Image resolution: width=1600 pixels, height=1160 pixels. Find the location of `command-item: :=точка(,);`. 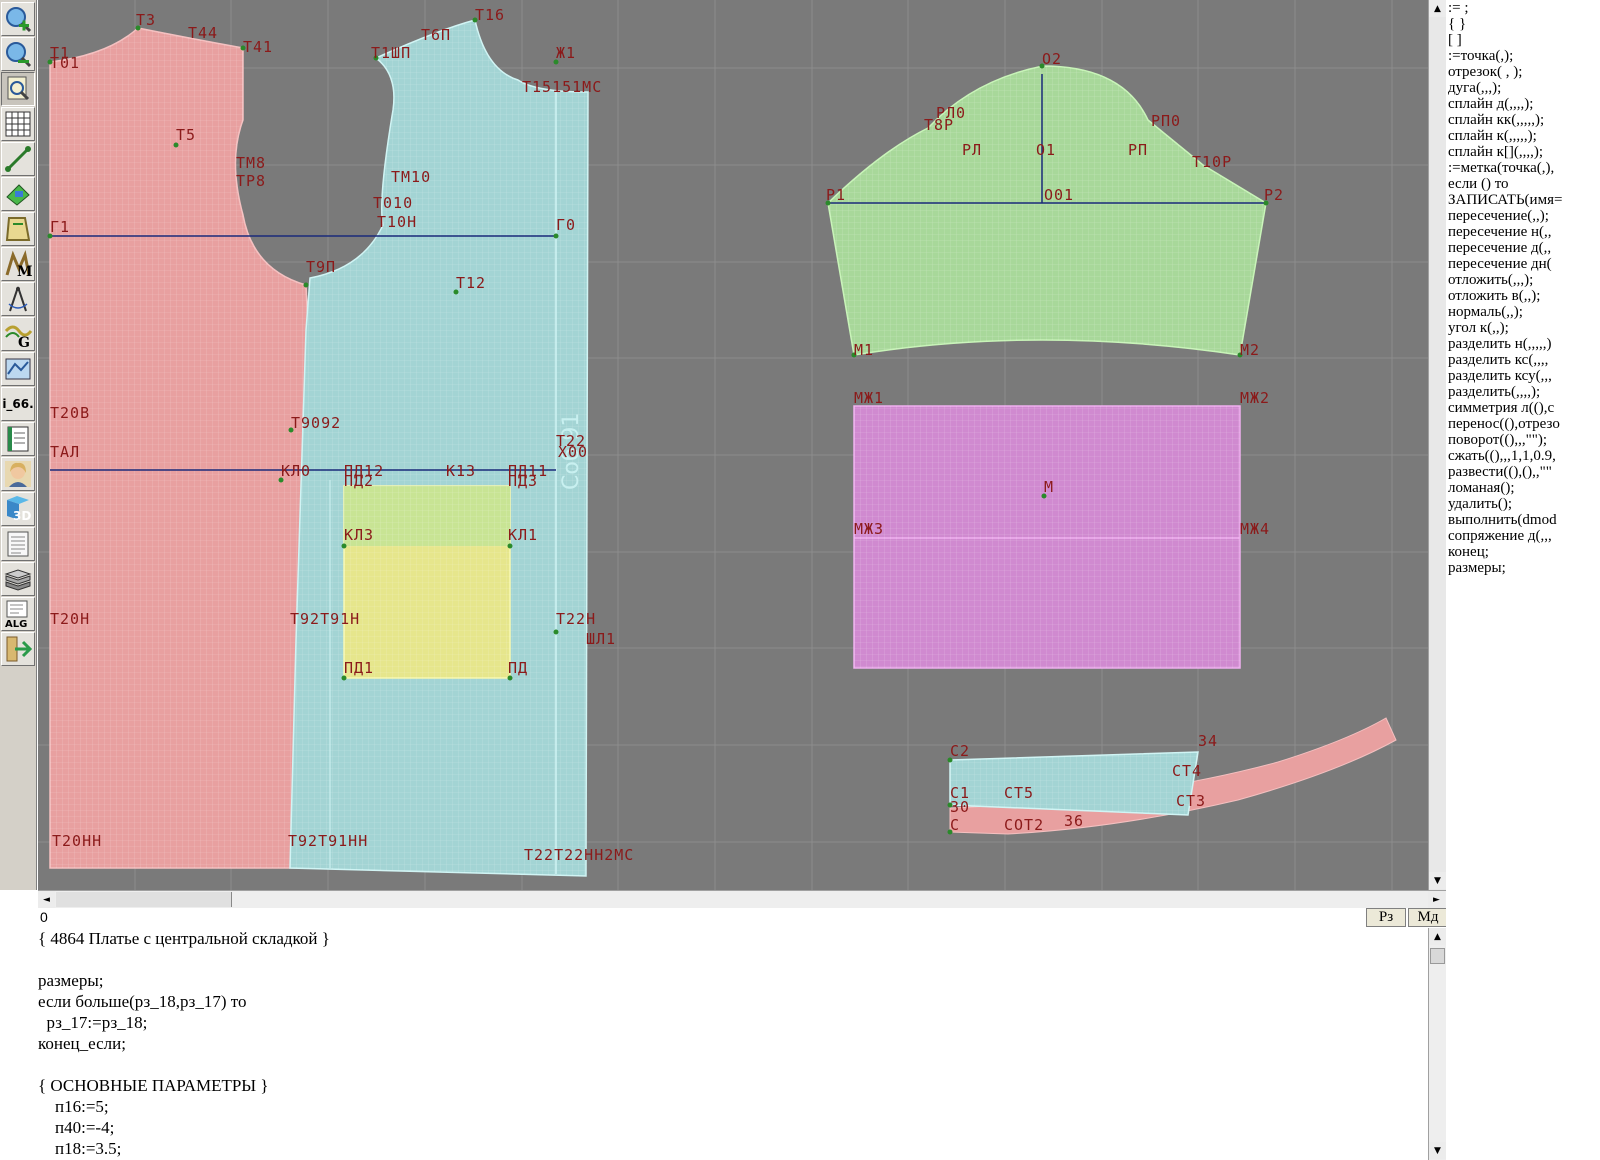

command-item: :=точка(,); is located at coordinates (1523, 56).